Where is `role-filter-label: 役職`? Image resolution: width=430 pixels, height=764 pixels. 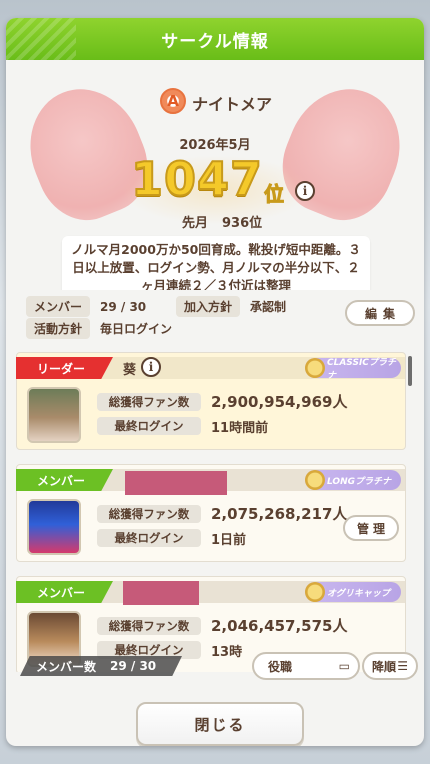
role-filter-label: 役職 is located at coordinates (280, 666).